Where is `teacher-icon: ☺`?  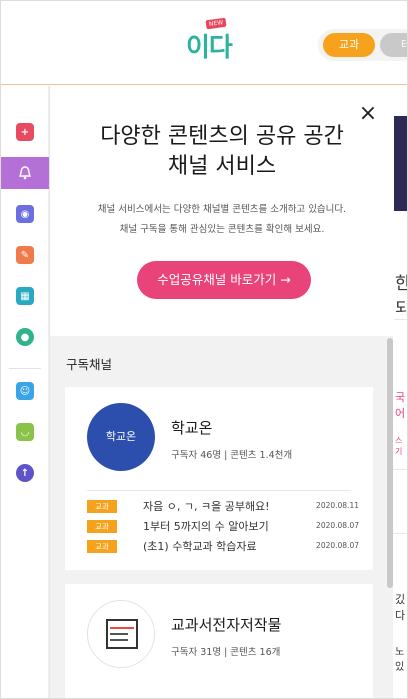
teacher-icon: ☺ is located at coordinates (25, 391).